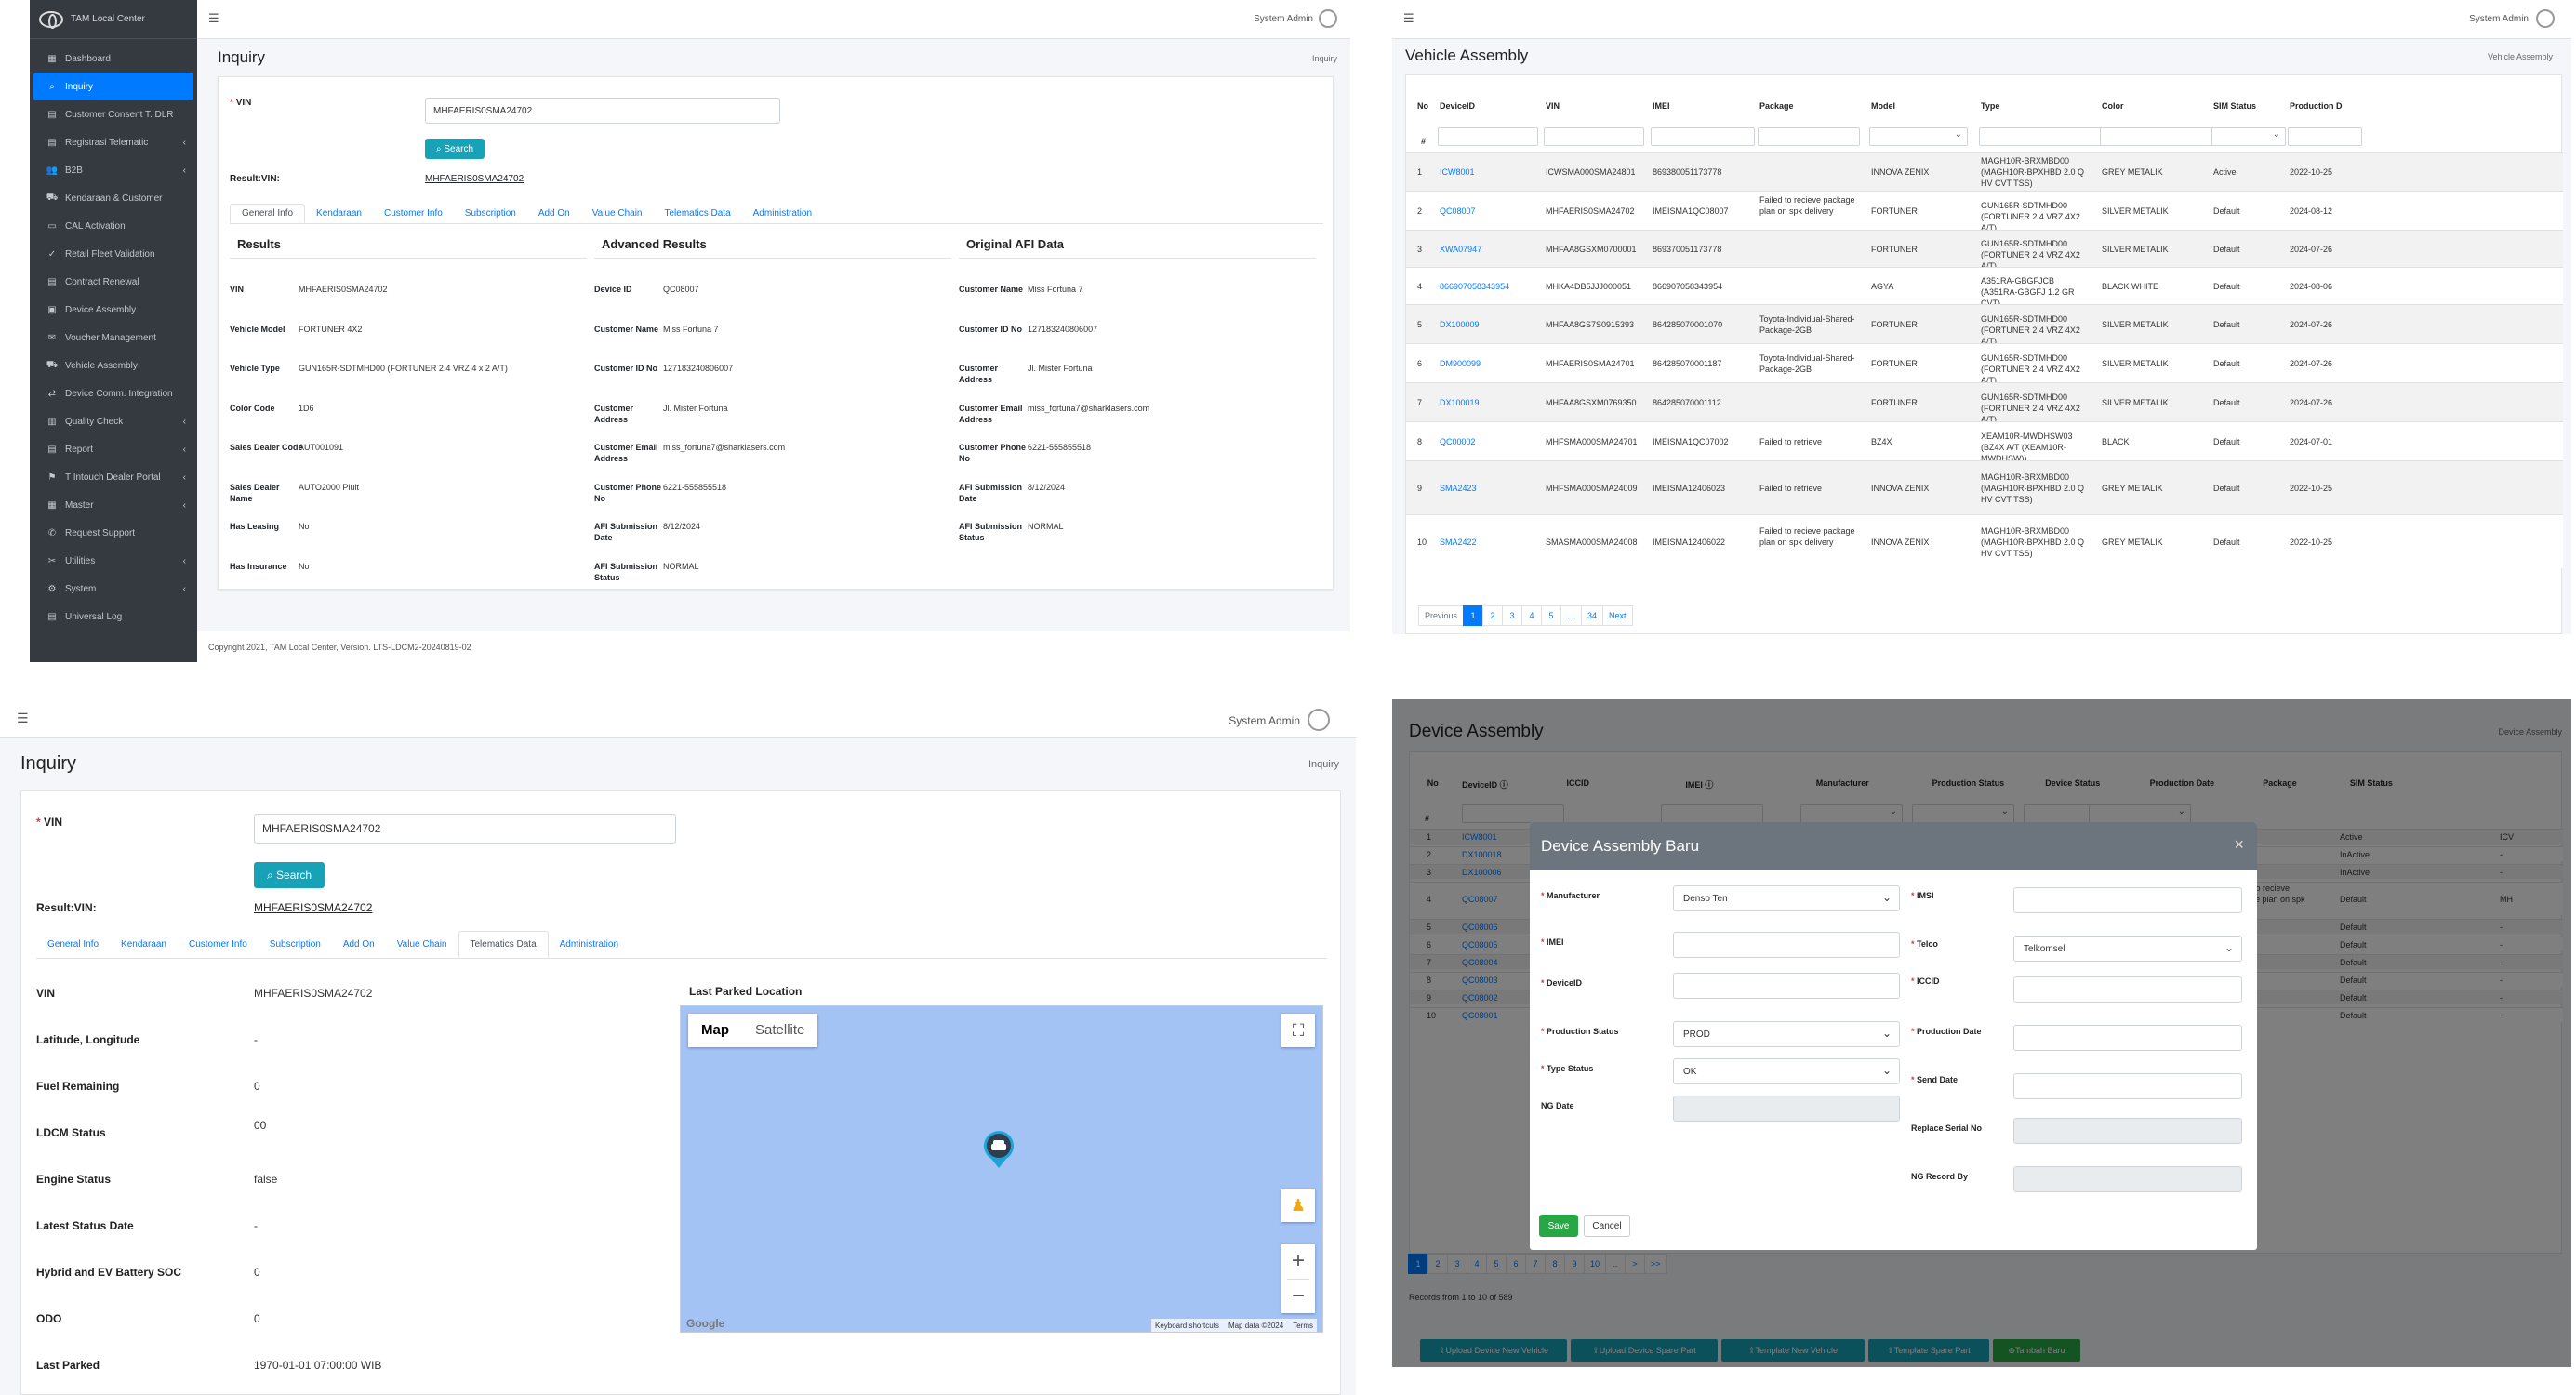  What do you see at coordinates (113, 226) in the screenshot?
I see `sidebar-item-cal-activation: ▭ CAL Activation` at bounding box center [113, 226].